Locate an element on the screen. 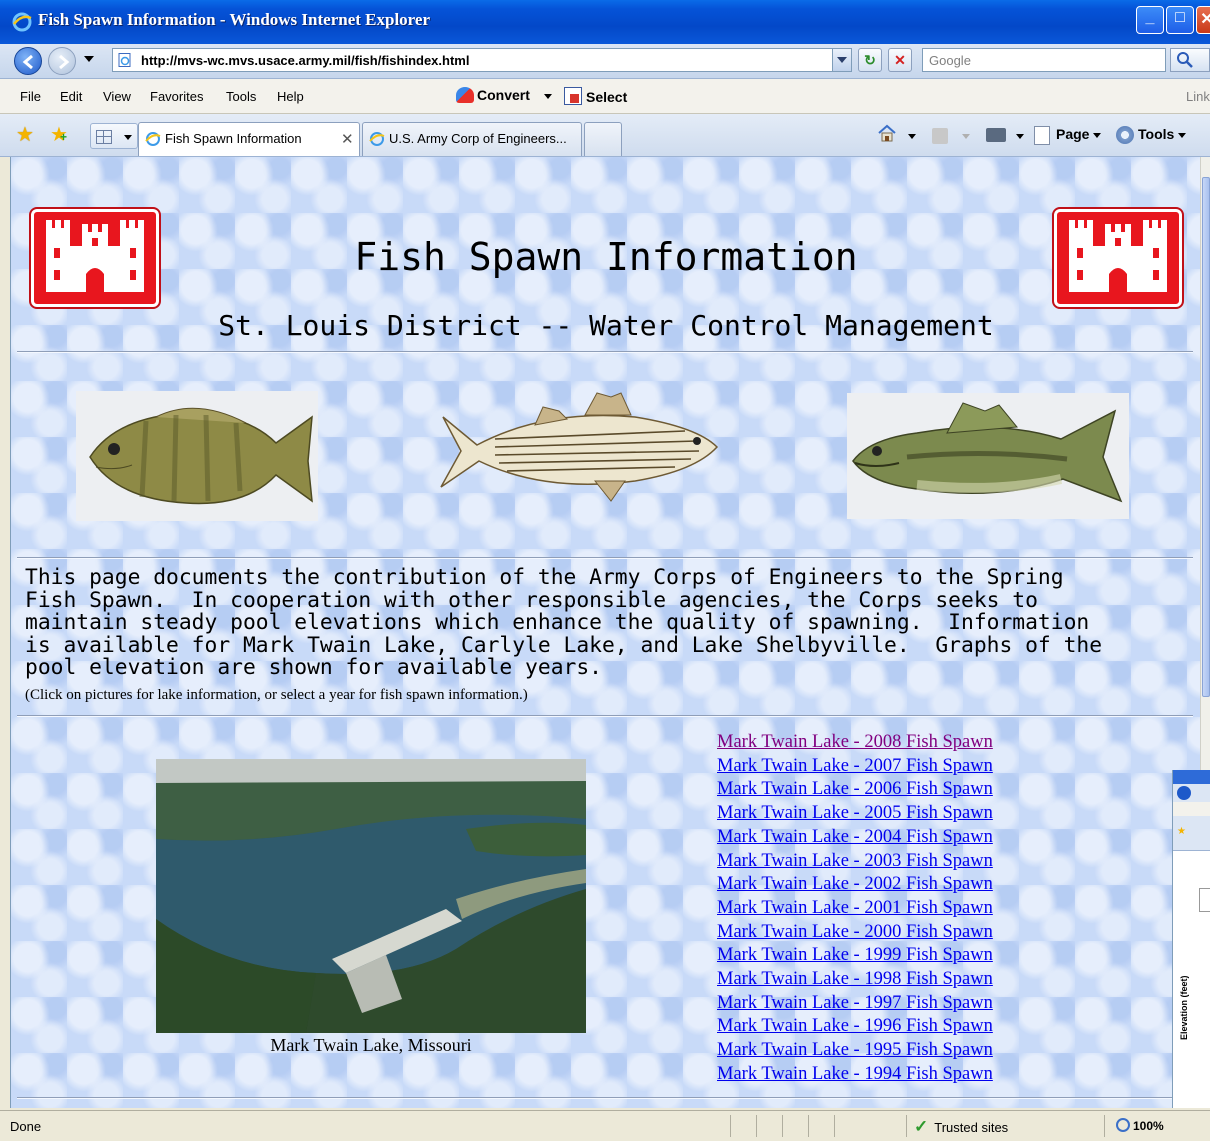  refresh-button: ↻ is located at coordinates (870, 60).